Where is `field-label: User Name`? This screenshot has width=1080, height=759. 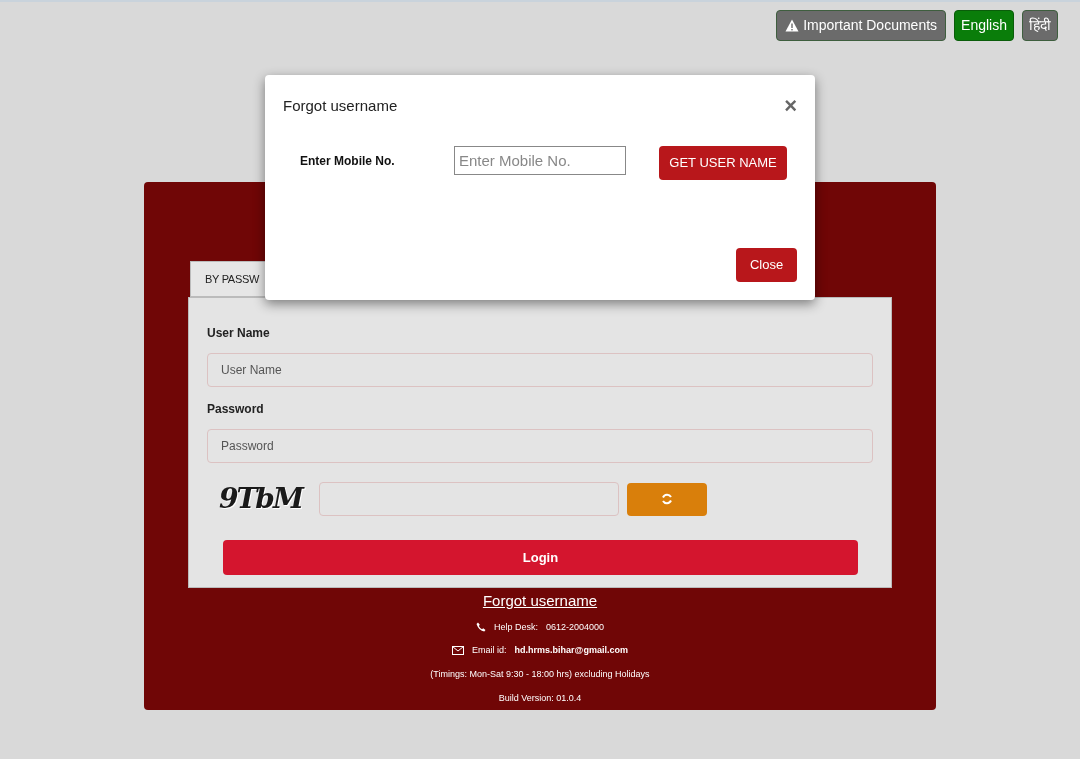 field-label: User Name is located at coordinates (239, 333).